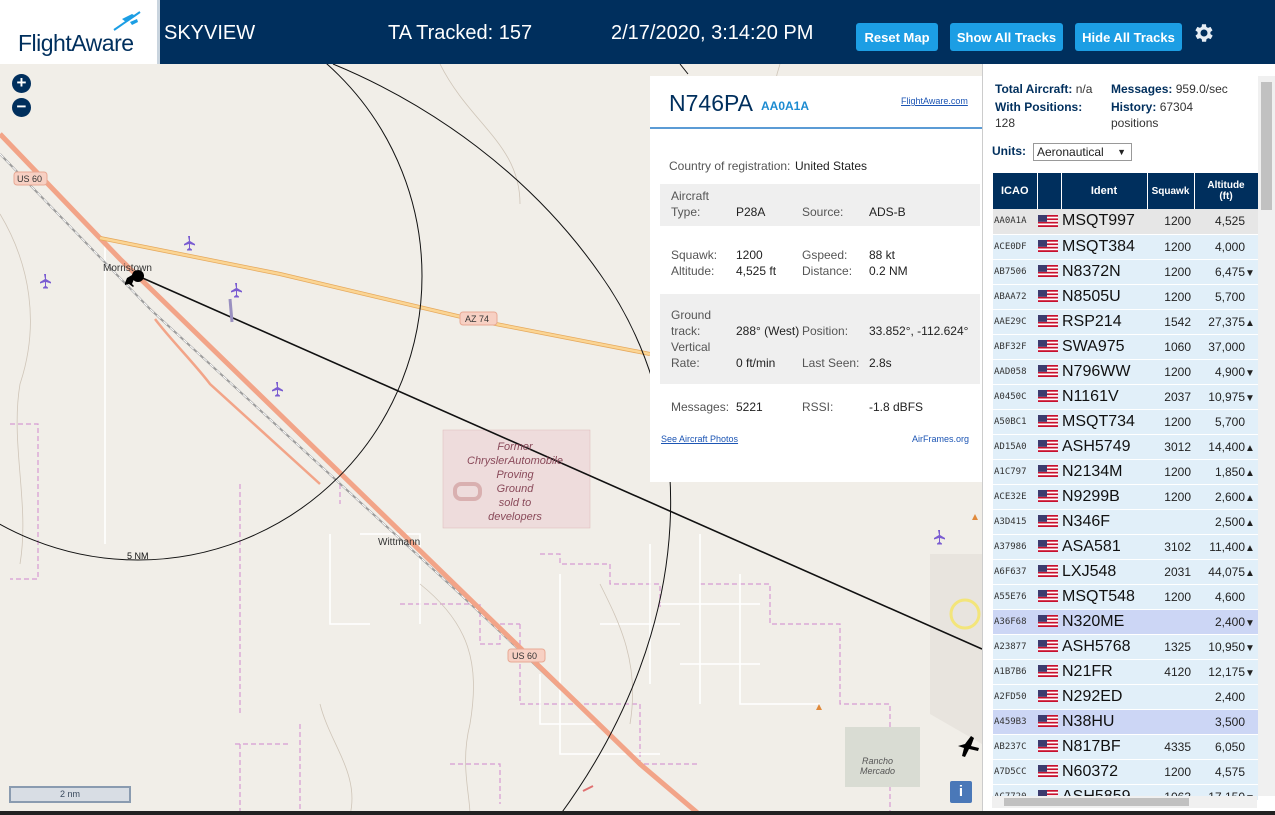 The width and height of the screenshot is (1275, 815). Describe the element at coordinates (1034, 89) in the screenshot. I see `total-aircraft-label: Total Aircraft:` at that location.